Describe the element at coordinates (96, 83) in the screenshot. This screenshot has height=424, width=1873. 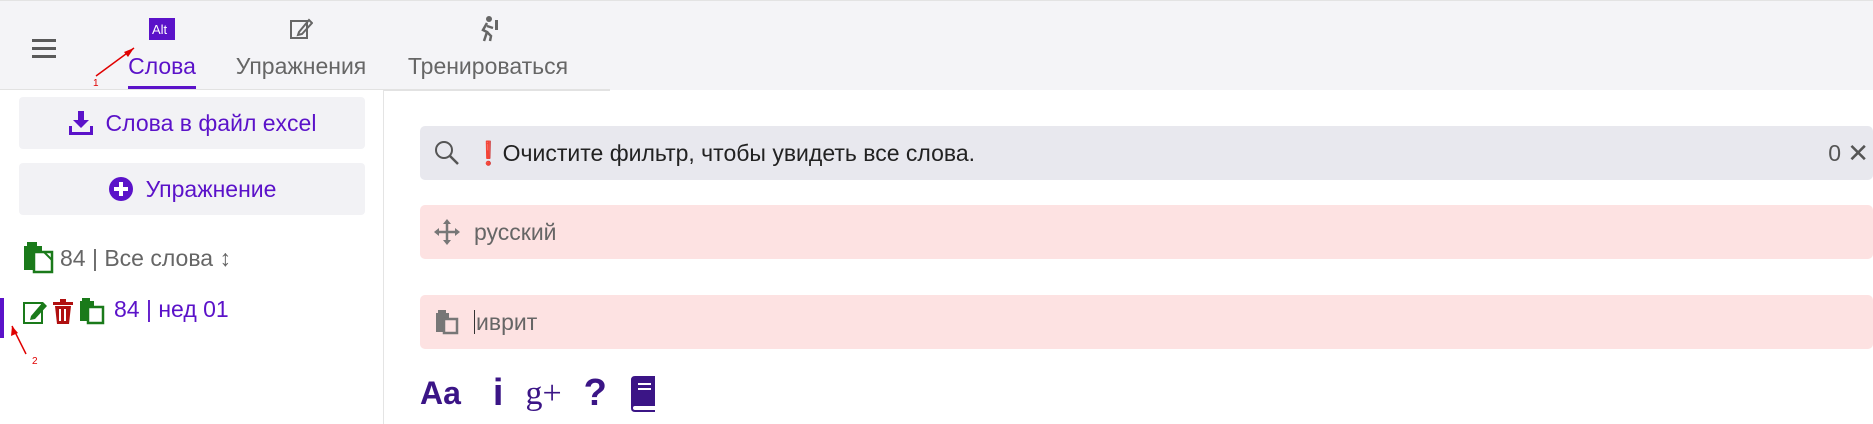
I see `annotation-1: 1` at that location.